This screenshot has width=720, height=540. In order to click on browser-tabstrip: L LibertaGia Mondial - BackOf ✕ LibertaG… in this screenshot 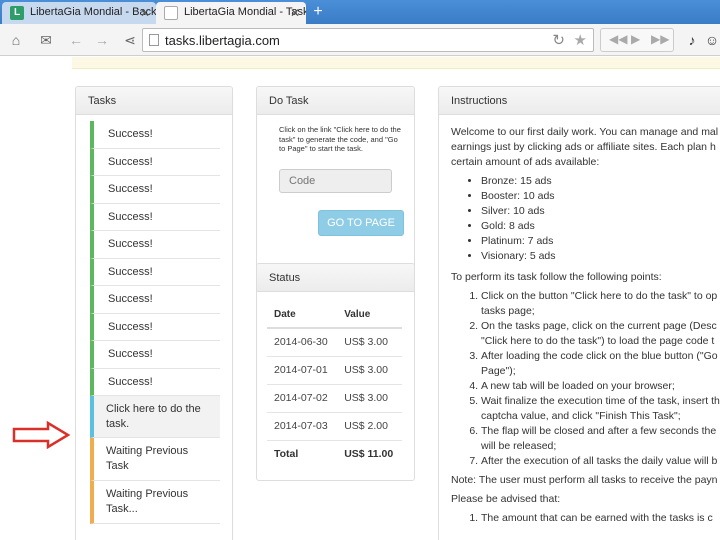, I will do `click(360, 12)`.